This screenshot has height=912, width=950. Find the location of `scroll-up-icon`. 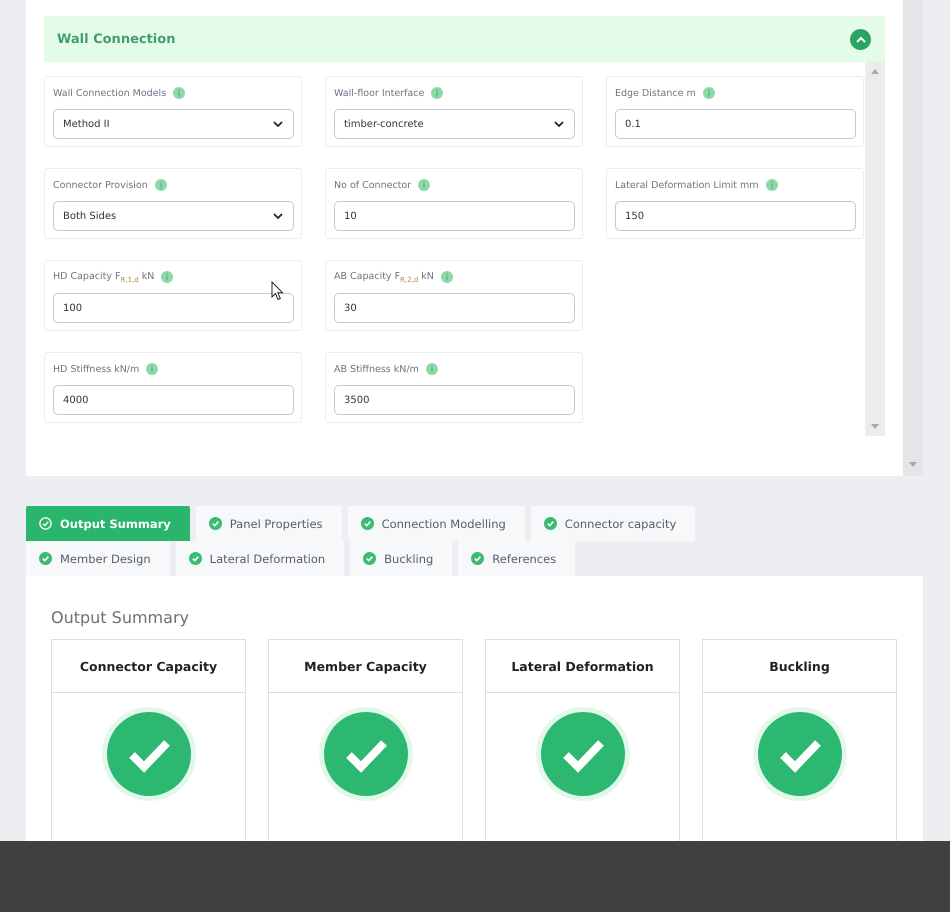

scroll-up-icon is located at coordinates (875, 71).